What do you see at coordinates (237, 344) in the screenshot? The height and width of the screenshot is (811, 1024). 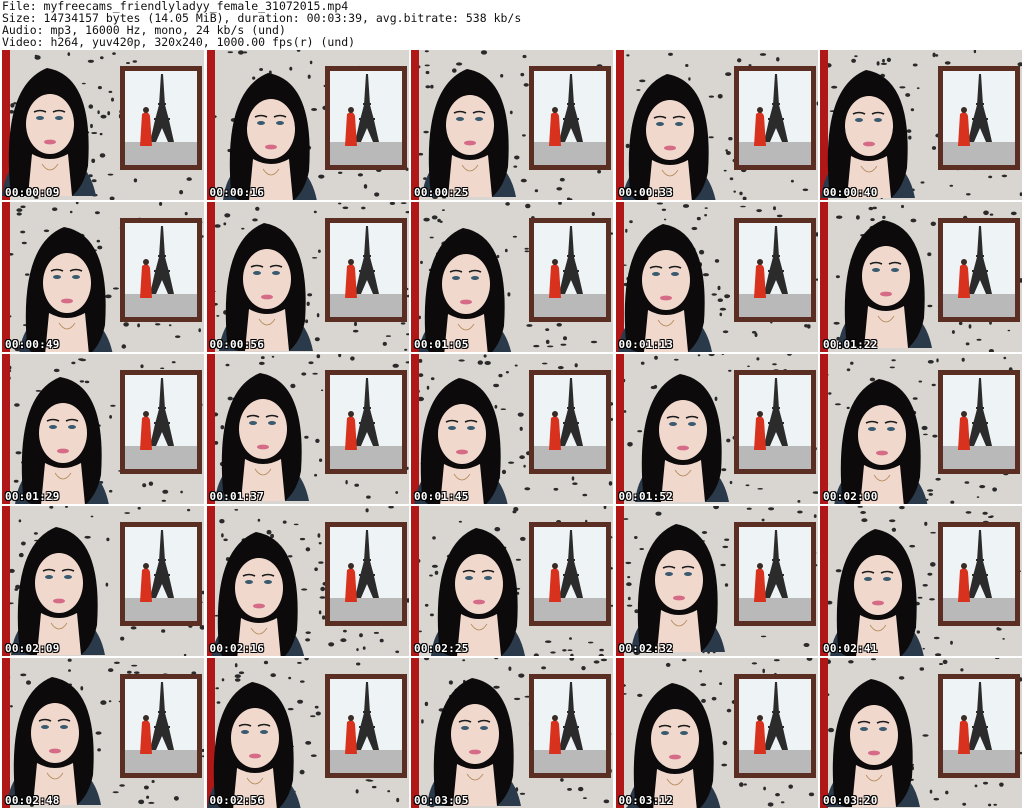 I see `timestamp-label: 00:00:56` at bounding box center [237, 344].